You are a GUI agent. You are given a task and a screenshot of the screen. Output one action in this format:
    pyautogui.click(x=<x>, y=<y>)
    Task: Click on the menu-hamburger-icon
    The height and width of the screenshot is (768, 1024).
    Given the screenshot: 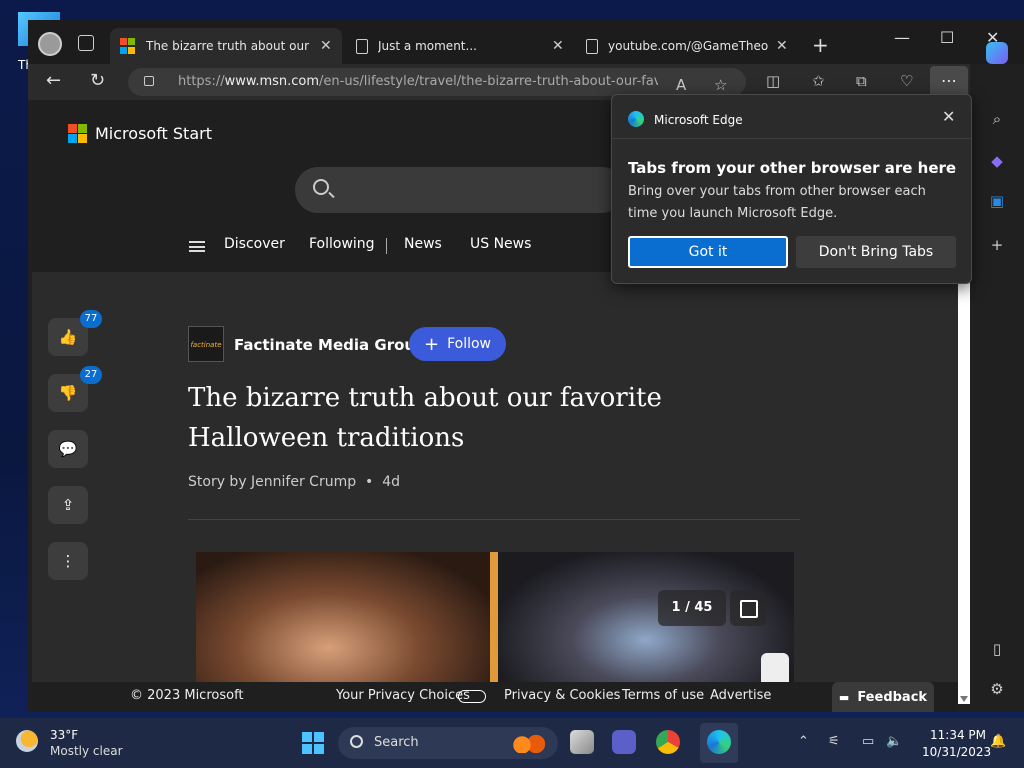 What is the action you would take?
    pyautogui.click(x=197, y=246)
    